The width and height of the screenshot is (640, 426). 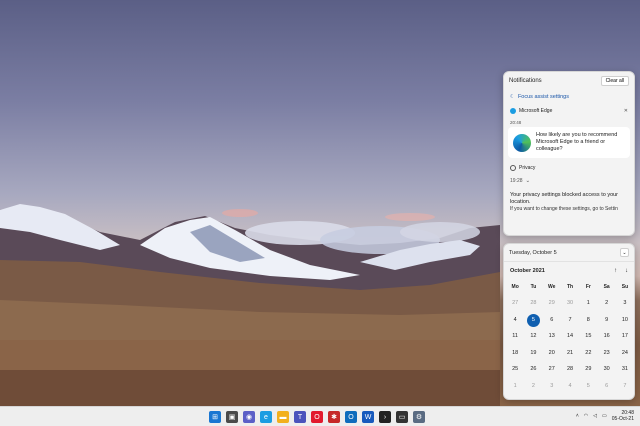 I want to click on calendar-day: 5, so click(x=588, y=386).